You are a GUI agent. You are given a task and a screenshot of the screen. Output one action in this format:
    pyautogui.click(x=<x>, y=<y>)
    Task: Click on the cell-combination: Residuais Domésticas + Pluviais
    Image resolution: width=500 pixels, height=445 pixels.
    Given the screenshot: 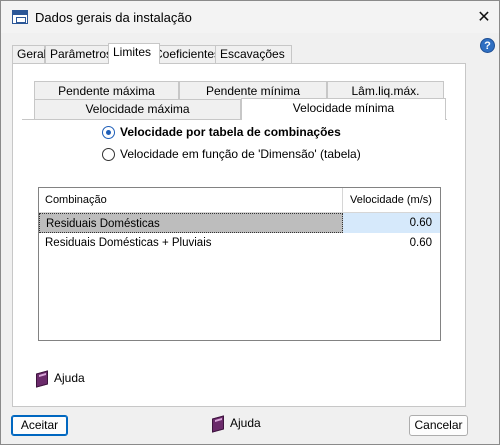 What is the action you would take?
    pyautogui.click(x=191, y=243)
    